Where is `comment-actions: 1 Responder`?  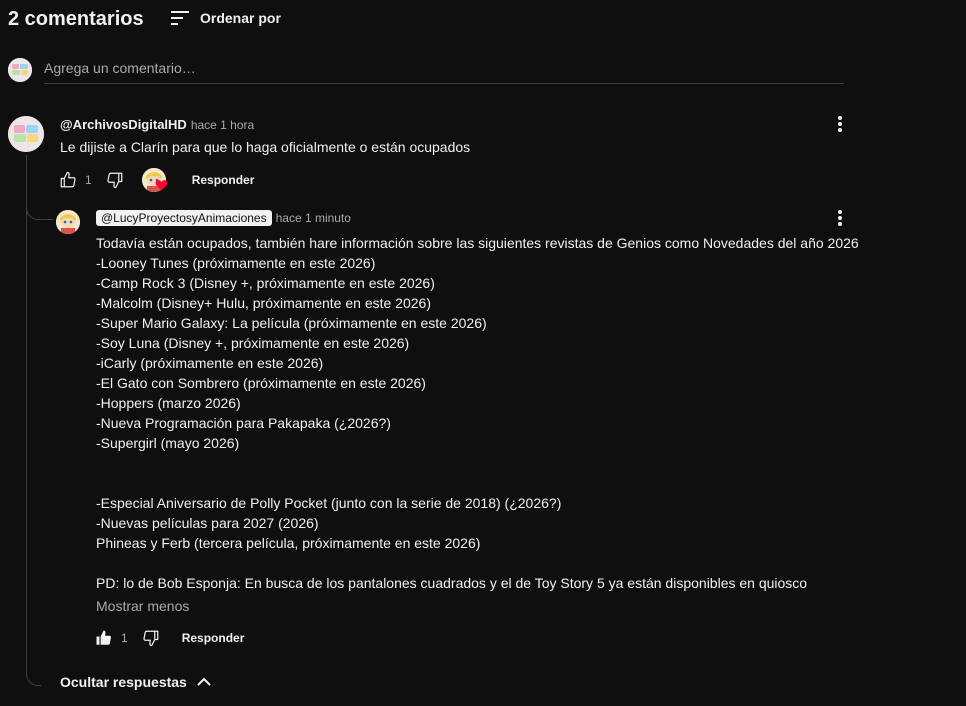 comment-actions: 1 Responder is located at coordinates (157, 180).